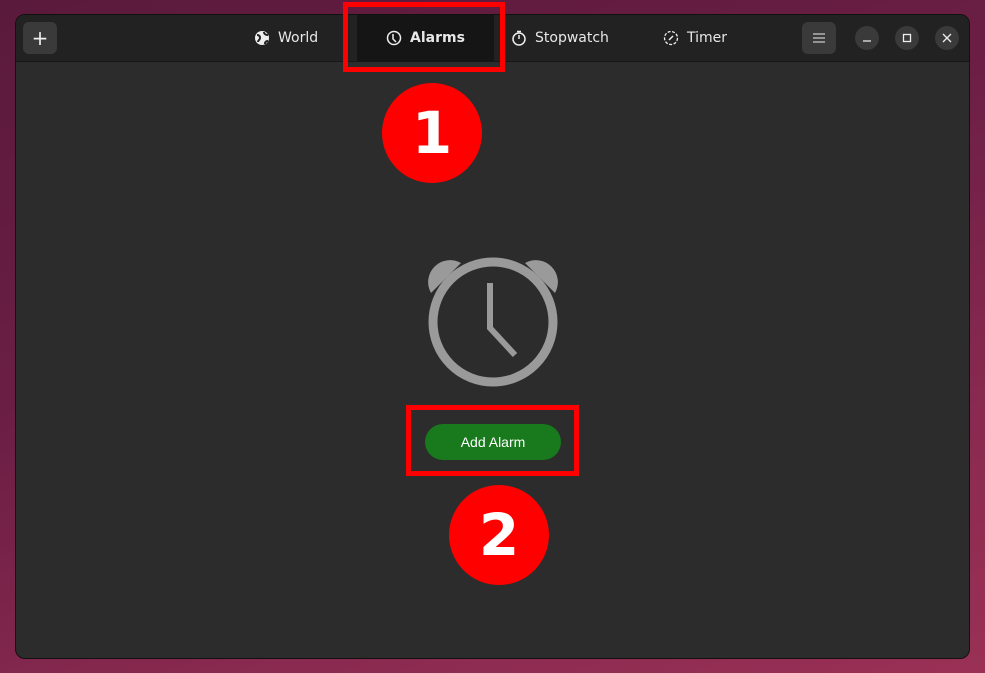 The width and height of the screenshot is (985, 673). I want to click on close-icon, so click(947, 38).